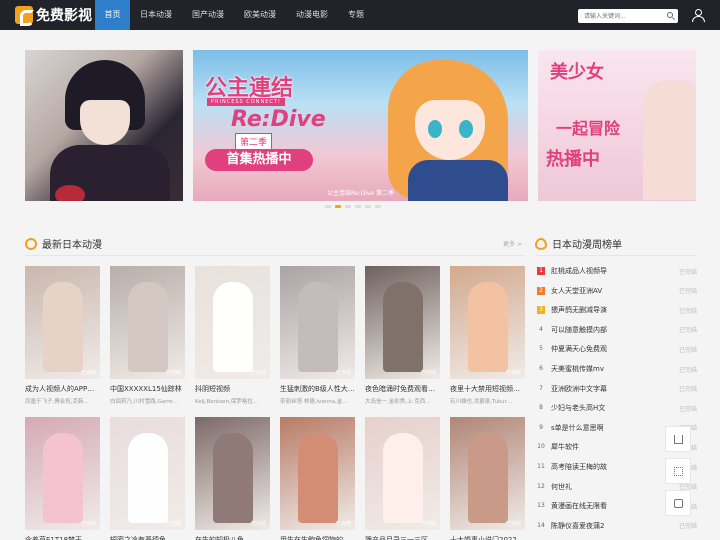 The width and height of the screenshot is (720, 540). Describe the element at coordinates (147, 389) in the screenshot. I see `video-title: 中国XXXXXL15仙踪林` at that location.